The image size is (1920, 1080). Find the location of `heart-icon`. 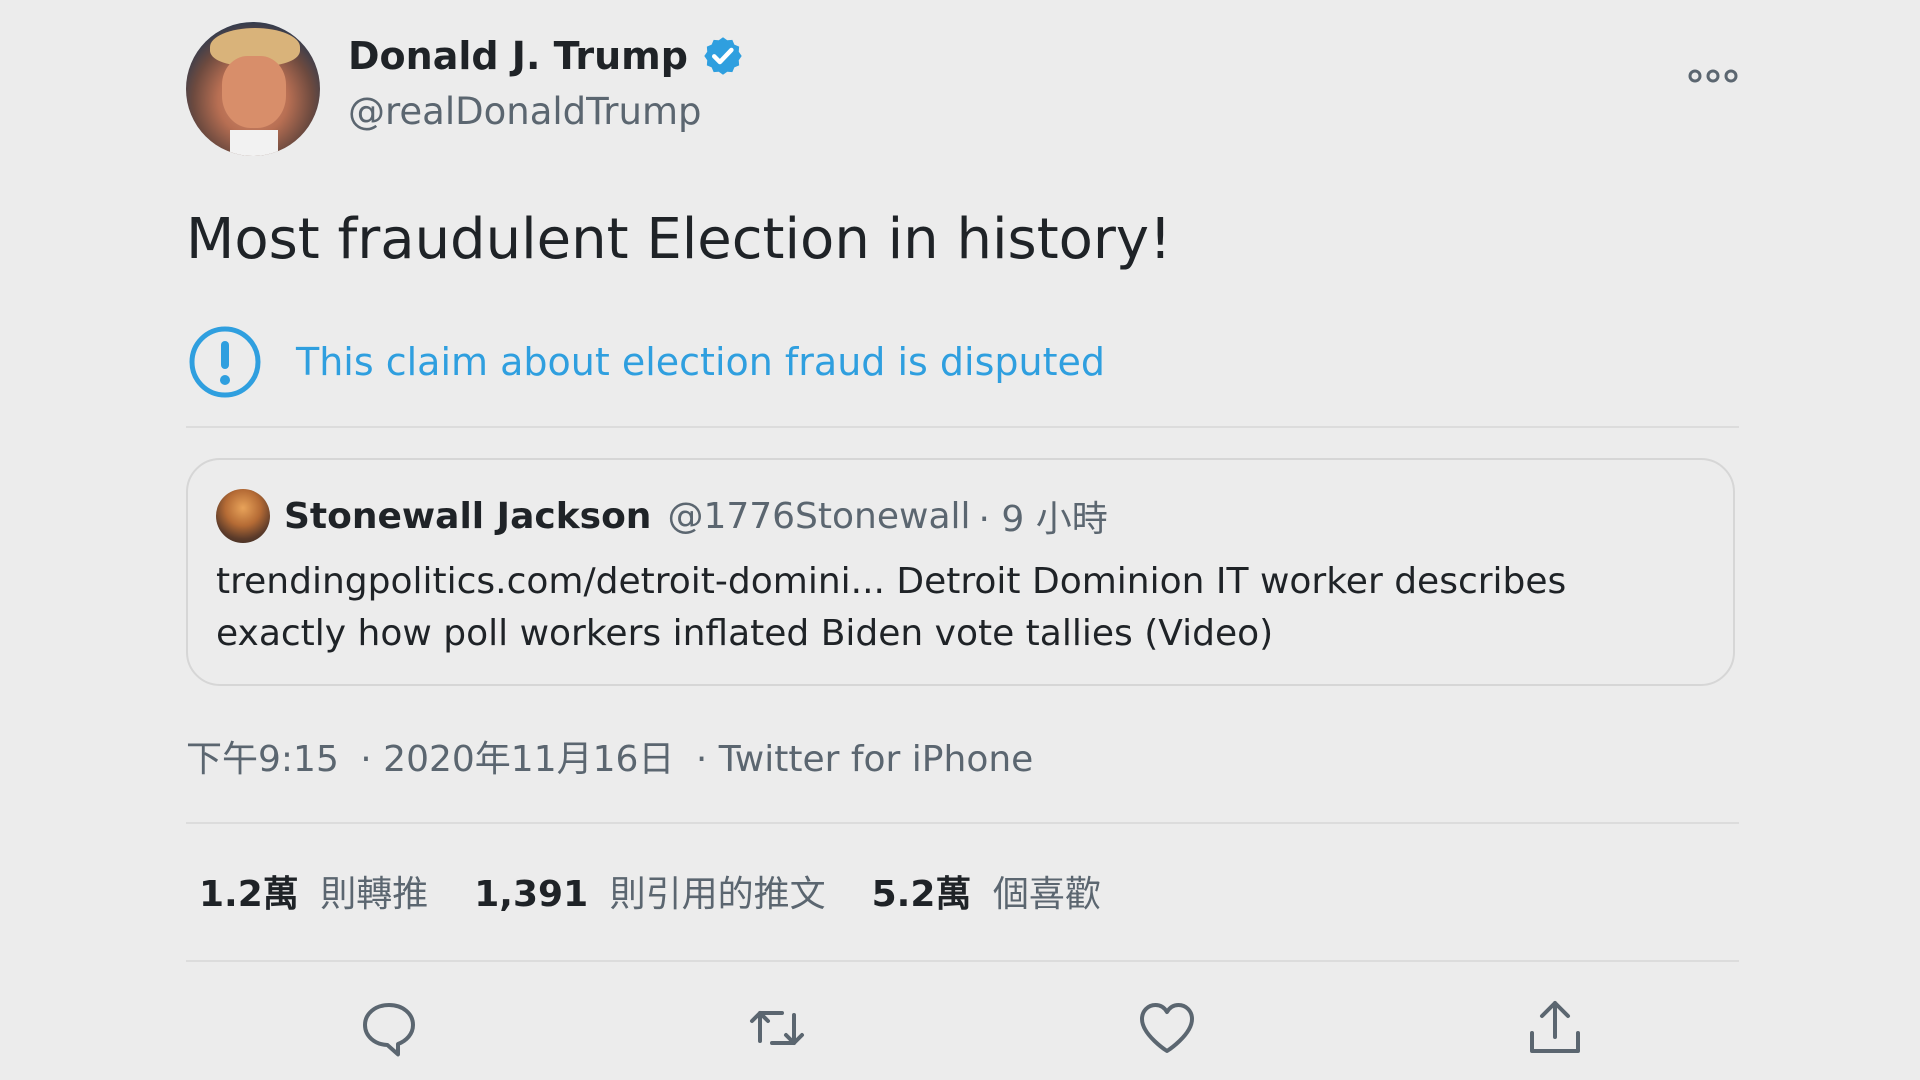

heart-icon is located at coordinates (1167, 1028).